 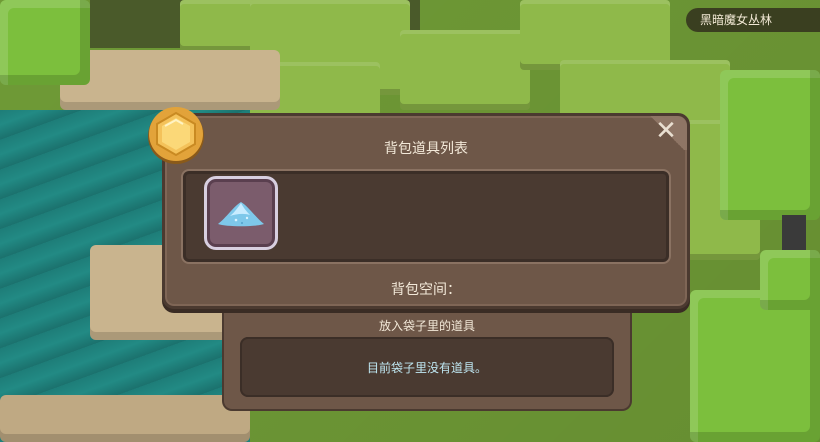 I want to click on backpack-panel-title: 背包道具列表, so click(x=426, y=149).